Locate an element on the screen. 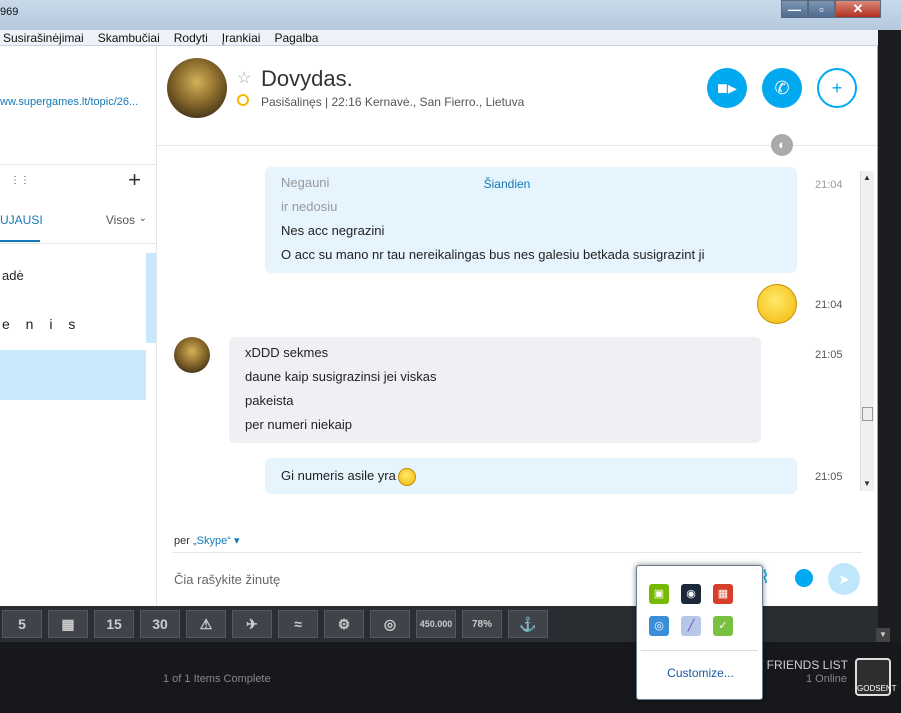  toolbar-cell: ≈ is located at coordinates (298, 624).